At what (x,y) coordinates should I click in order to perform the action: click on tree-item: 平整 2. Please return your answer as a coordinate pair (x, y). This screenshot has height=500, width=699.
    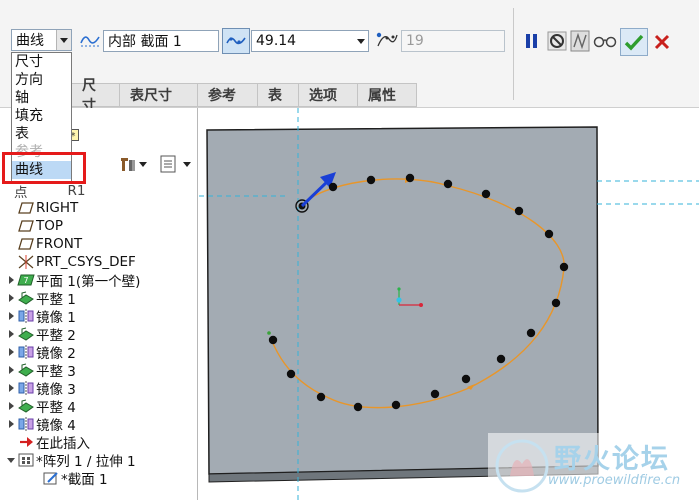
    Looking at the image, I should click on (40, 334).